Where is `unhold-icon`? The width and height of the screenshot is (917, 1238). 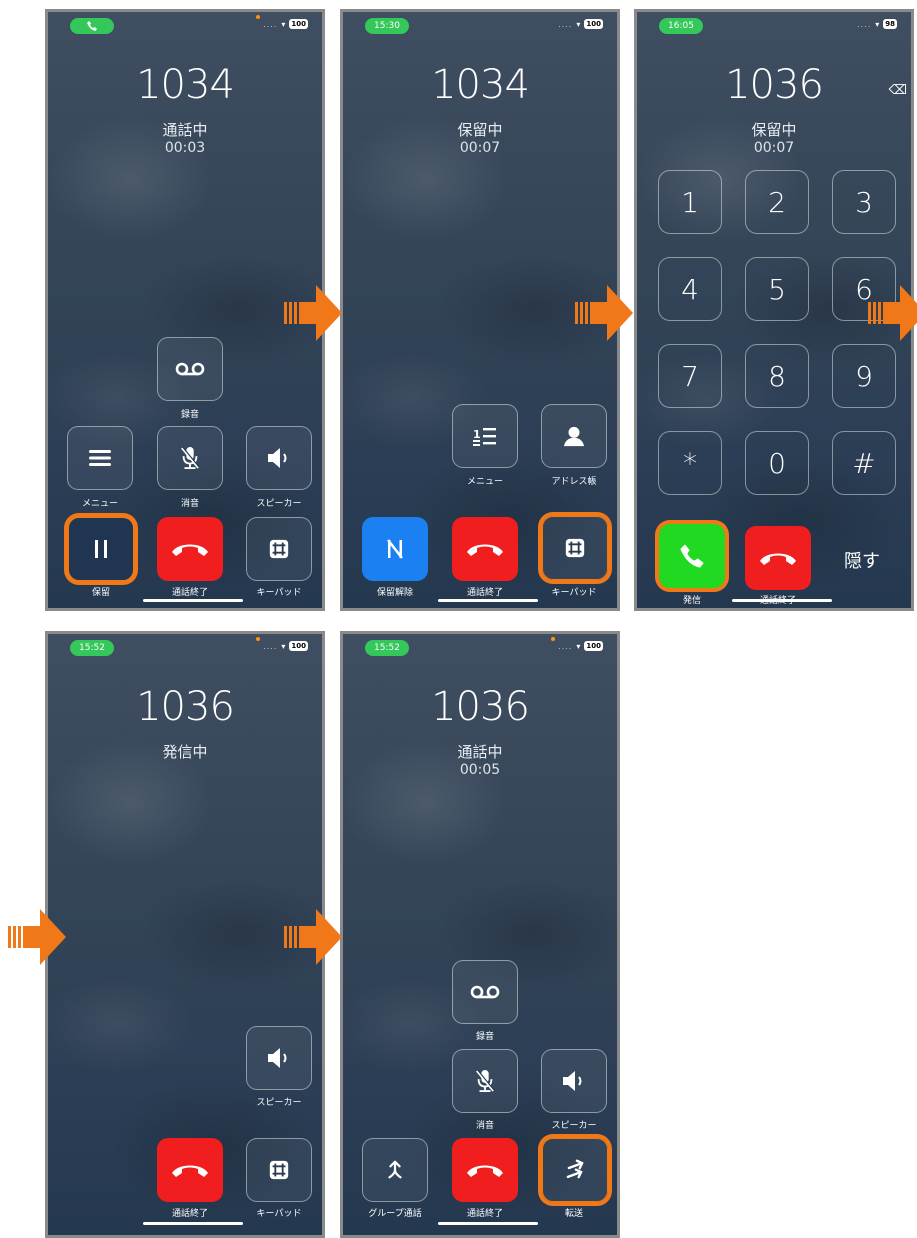 unhold-icon is located at coordinates (395, 549).